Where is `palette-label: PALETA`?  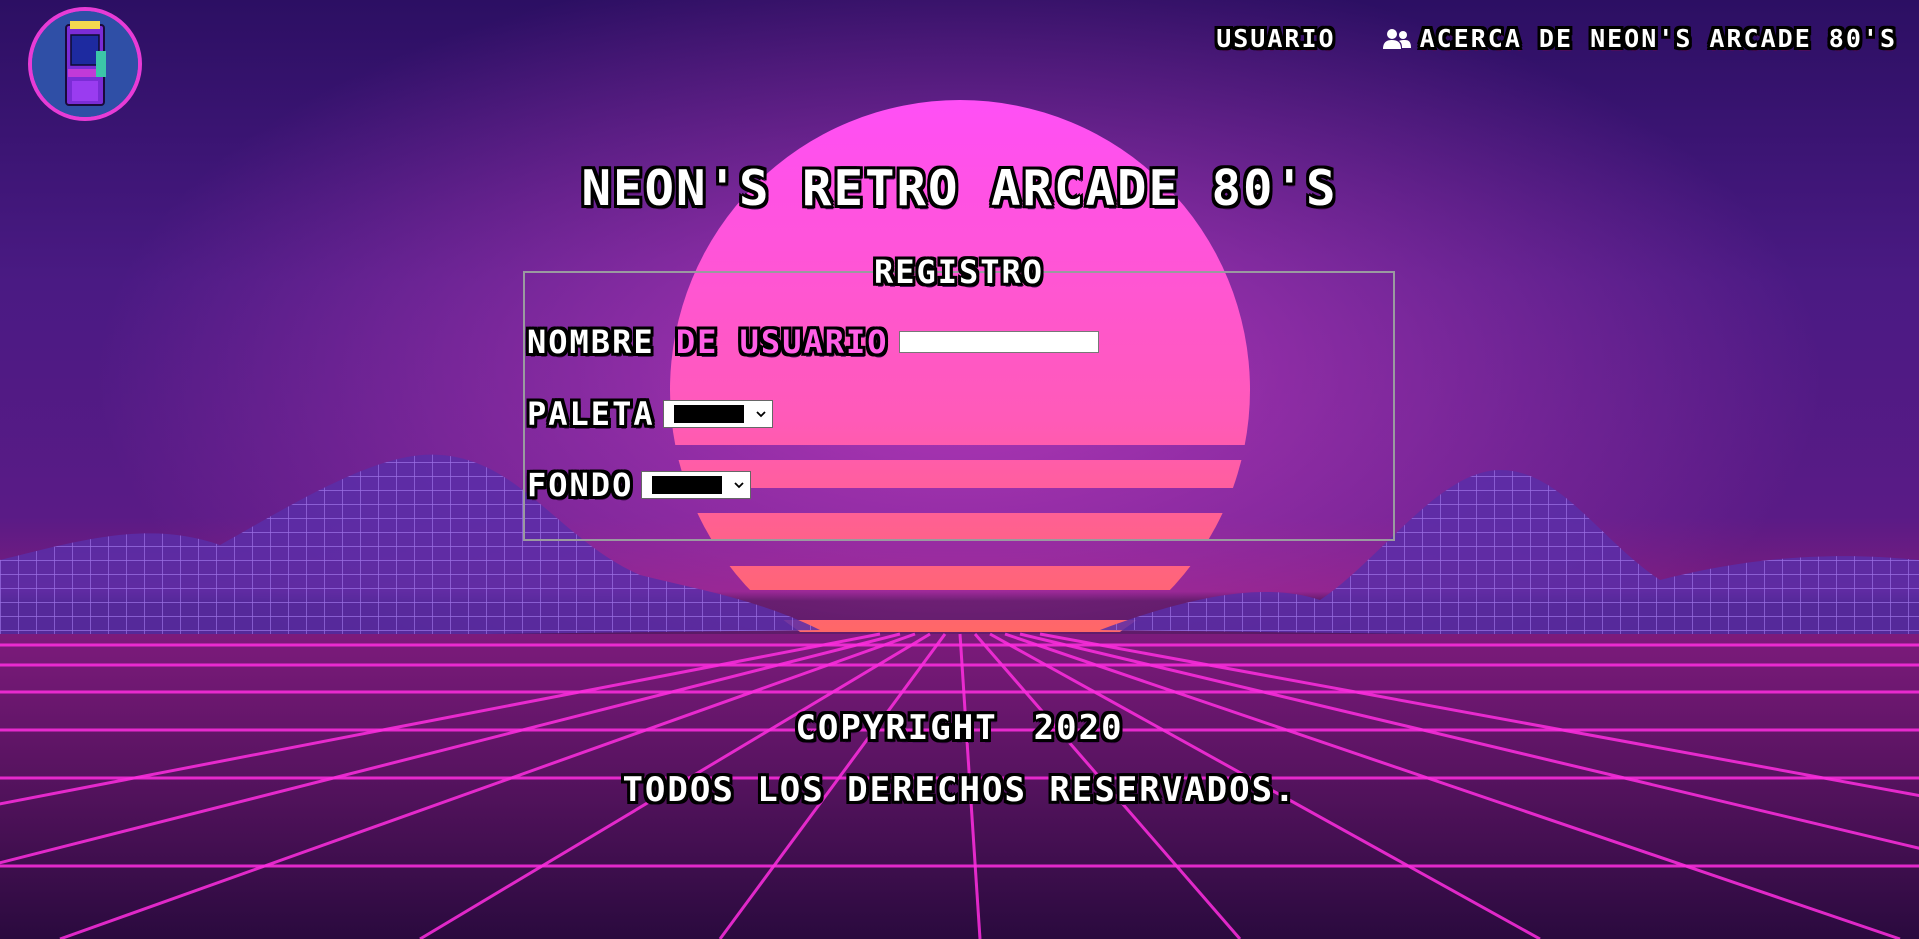 palette-label: PALETA is located at coordinates (591, 414).